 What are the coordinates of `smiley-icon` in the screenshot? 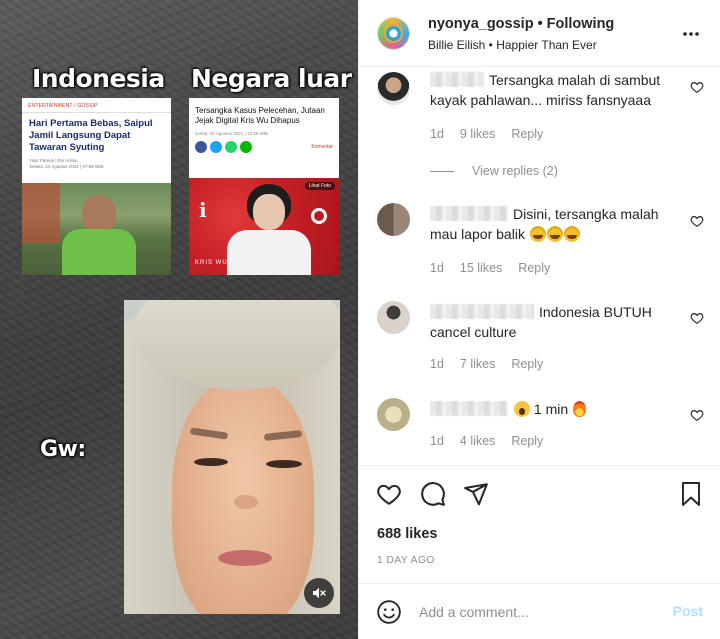 It's located at (389, 612).